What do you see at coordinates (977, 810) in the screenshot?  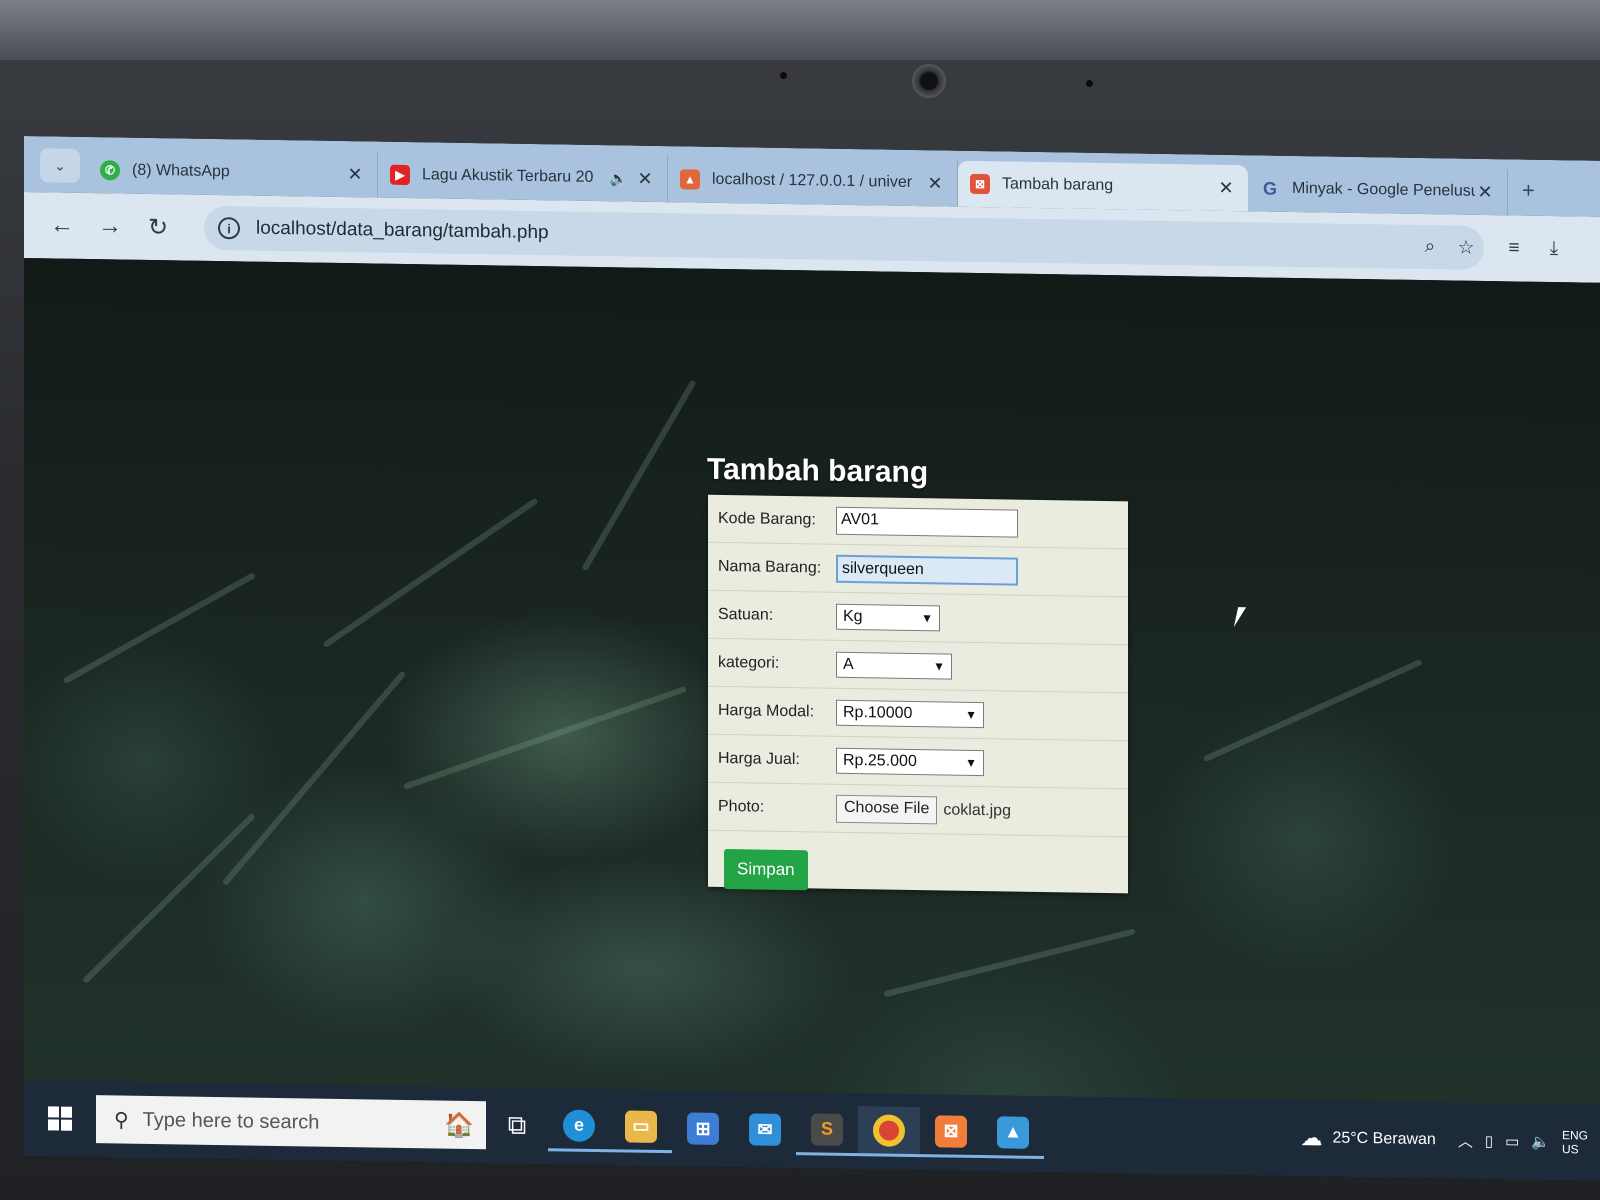 I see `selected-file-name: coklat.jpg` at bounding box center [977, 810].